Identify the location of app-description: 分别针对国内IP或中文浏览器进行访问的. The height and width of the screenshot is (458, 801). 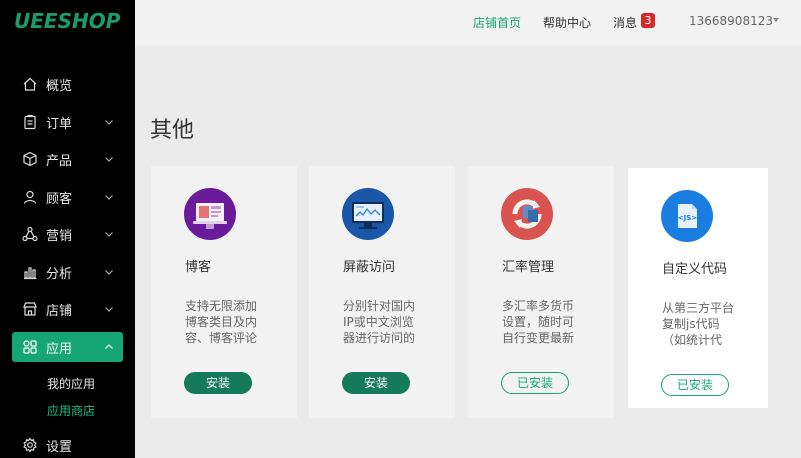
(379, 322).